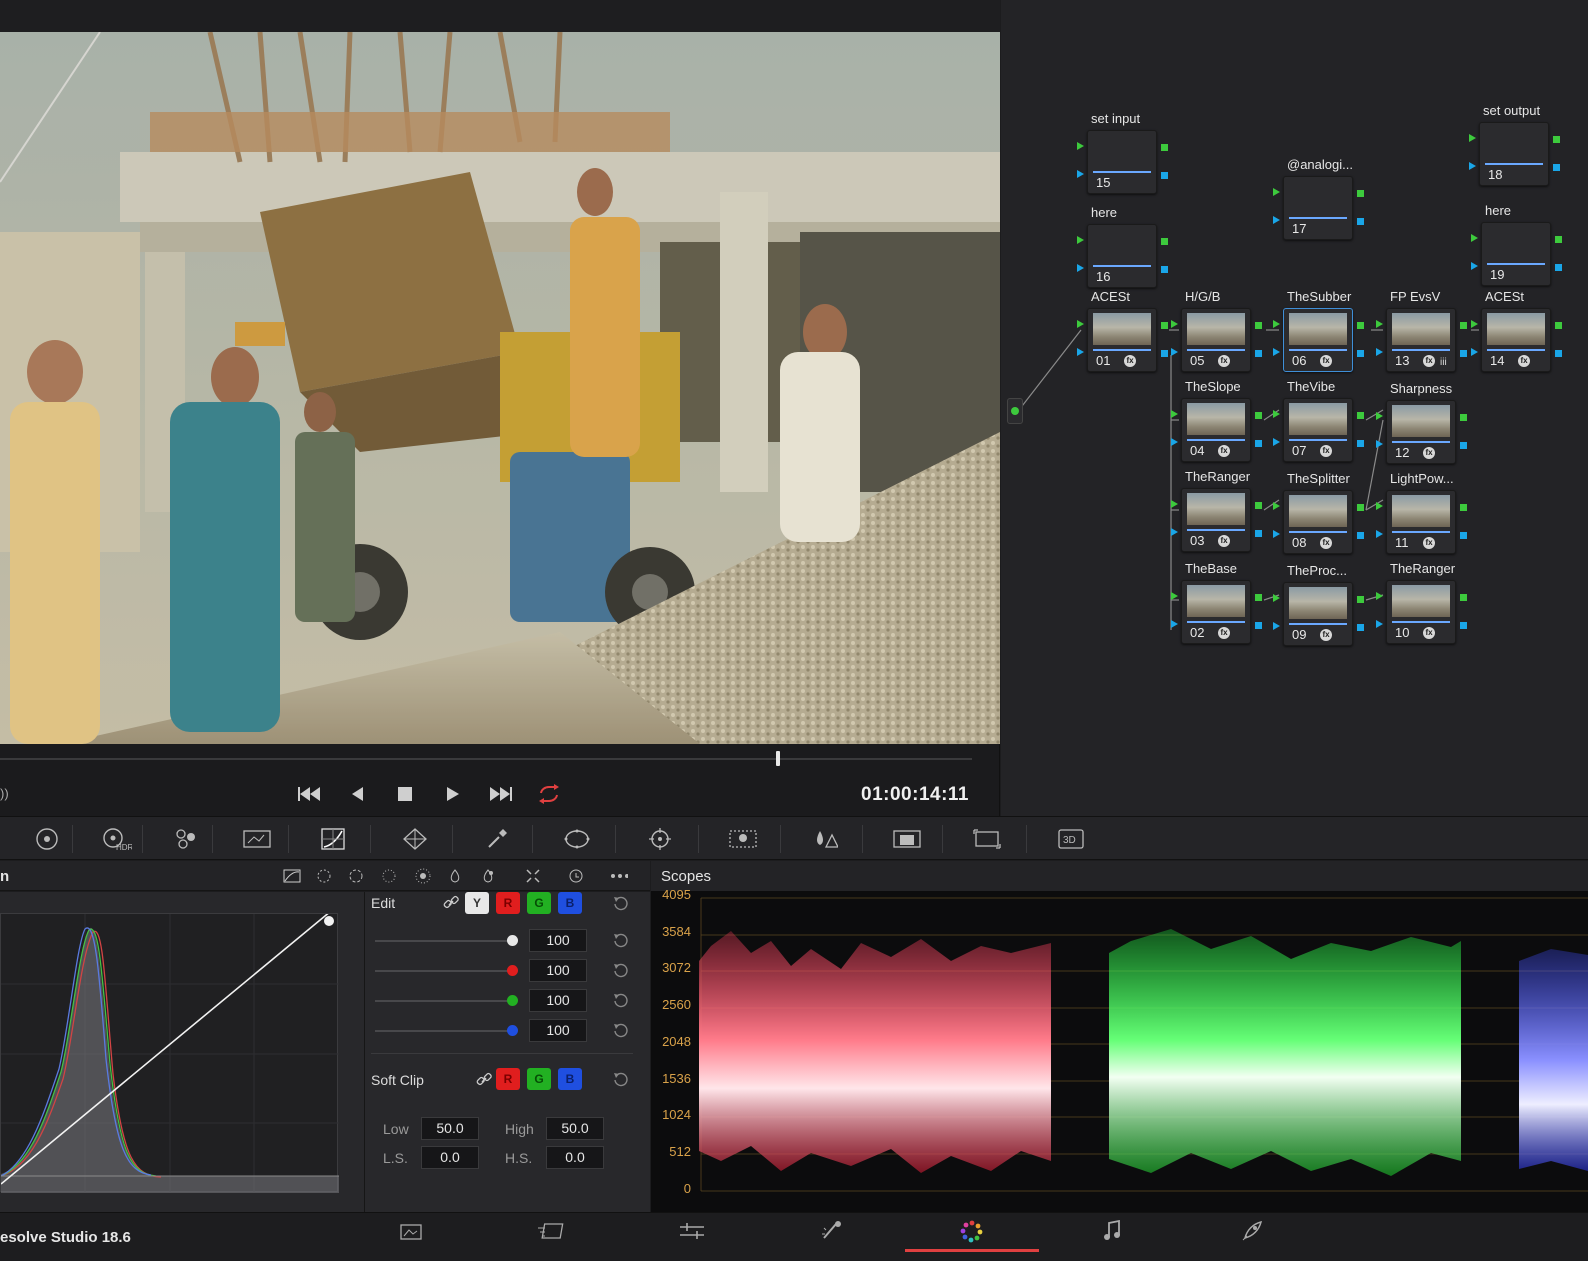 The image size is (1588, 1261). Describe the element at coordinates (621, 940) in the screenshot. I see `y-reset-icon` at that location.